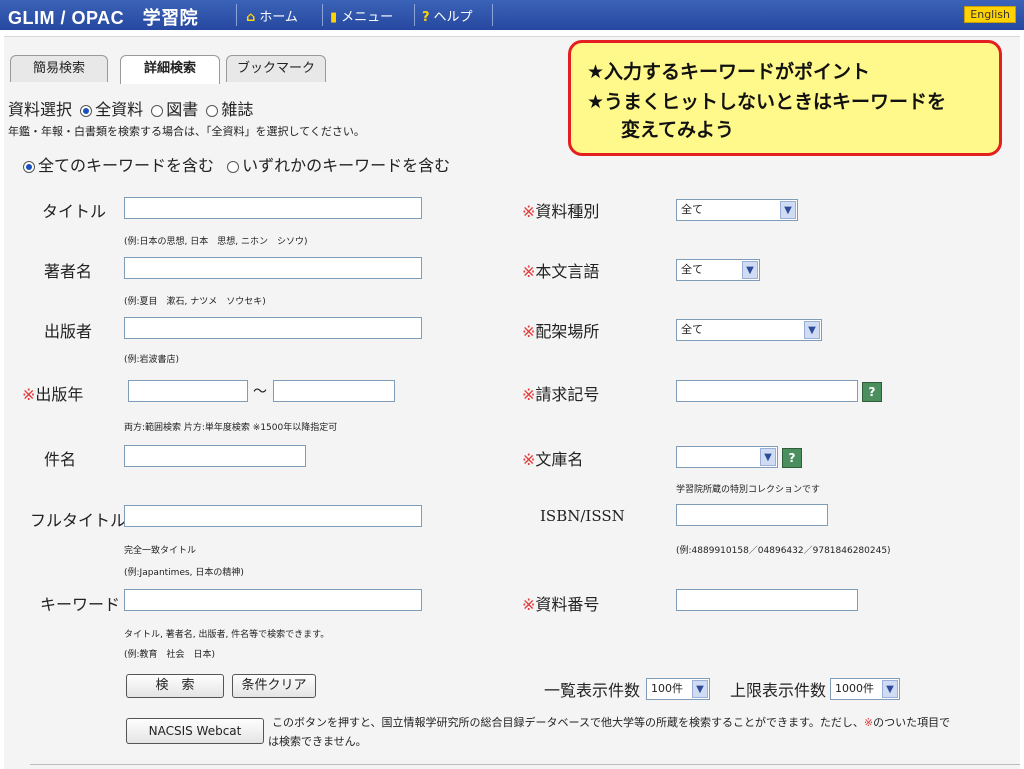 This screenshot has width=1024, height=769. I want to click on subject-label: 件名, so click(60, 459).